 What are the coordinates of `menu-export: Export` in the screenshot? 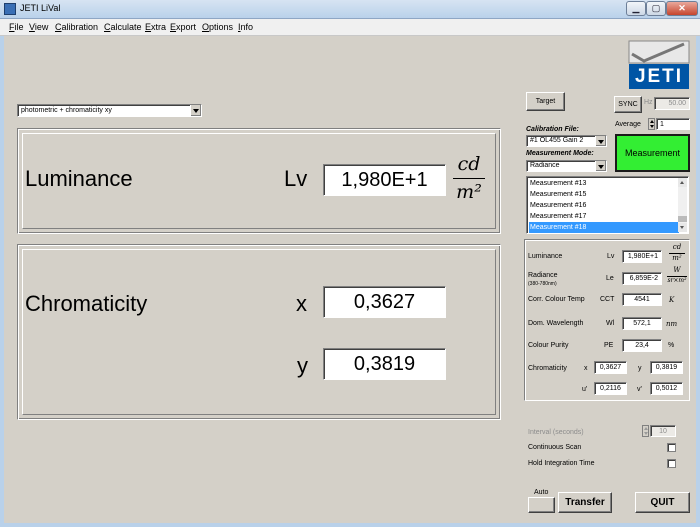 It's located at (183, 27).